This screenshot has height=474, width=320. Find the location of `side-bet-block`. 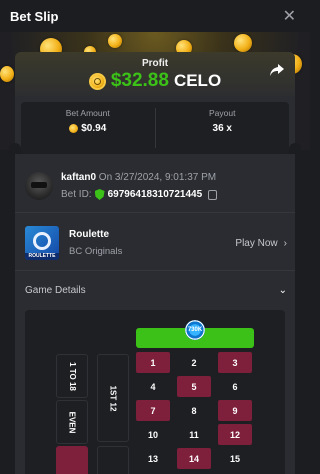

side-bet-block is located at coordinates (113, 460).